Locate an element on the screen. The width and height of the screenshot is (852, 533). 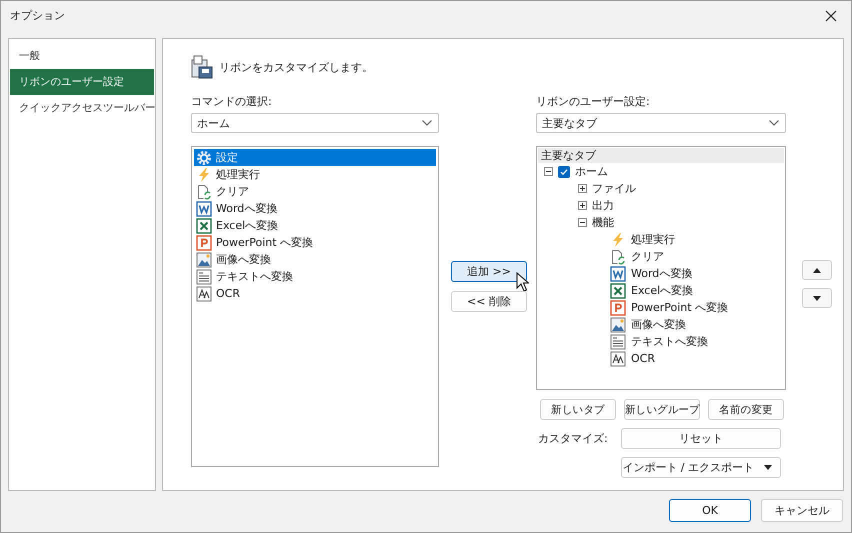
sidebar-item: リボンのユーザー設定 is located at coordinates (82, 82).